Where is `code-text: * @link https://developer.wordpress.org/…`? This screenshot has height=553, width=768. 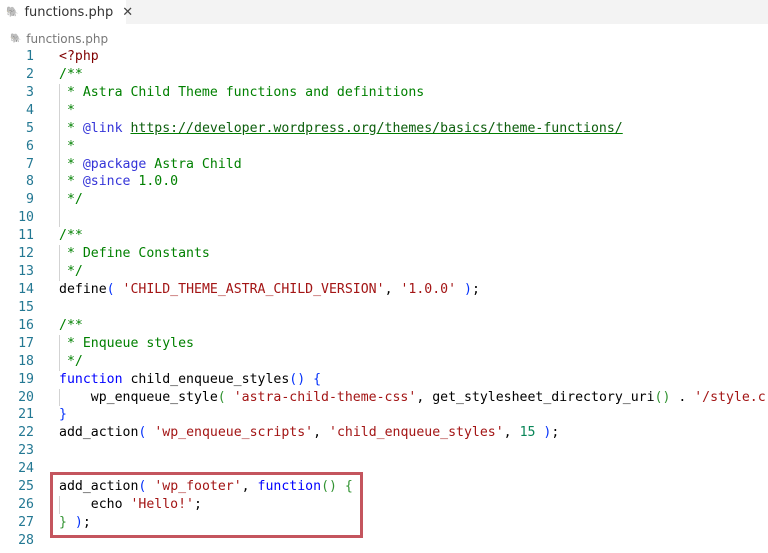 code-text: * @link https://developer.wordpress.org/… is located at coordinates (341, 129).